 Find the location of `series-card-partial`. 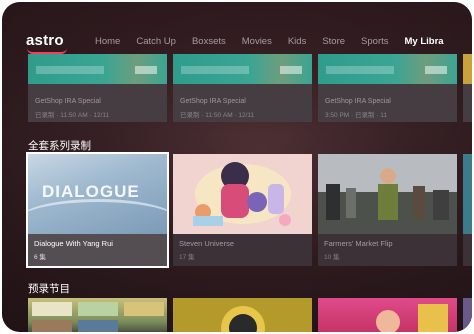

series-card-partial is located at coordinates (467, 210).